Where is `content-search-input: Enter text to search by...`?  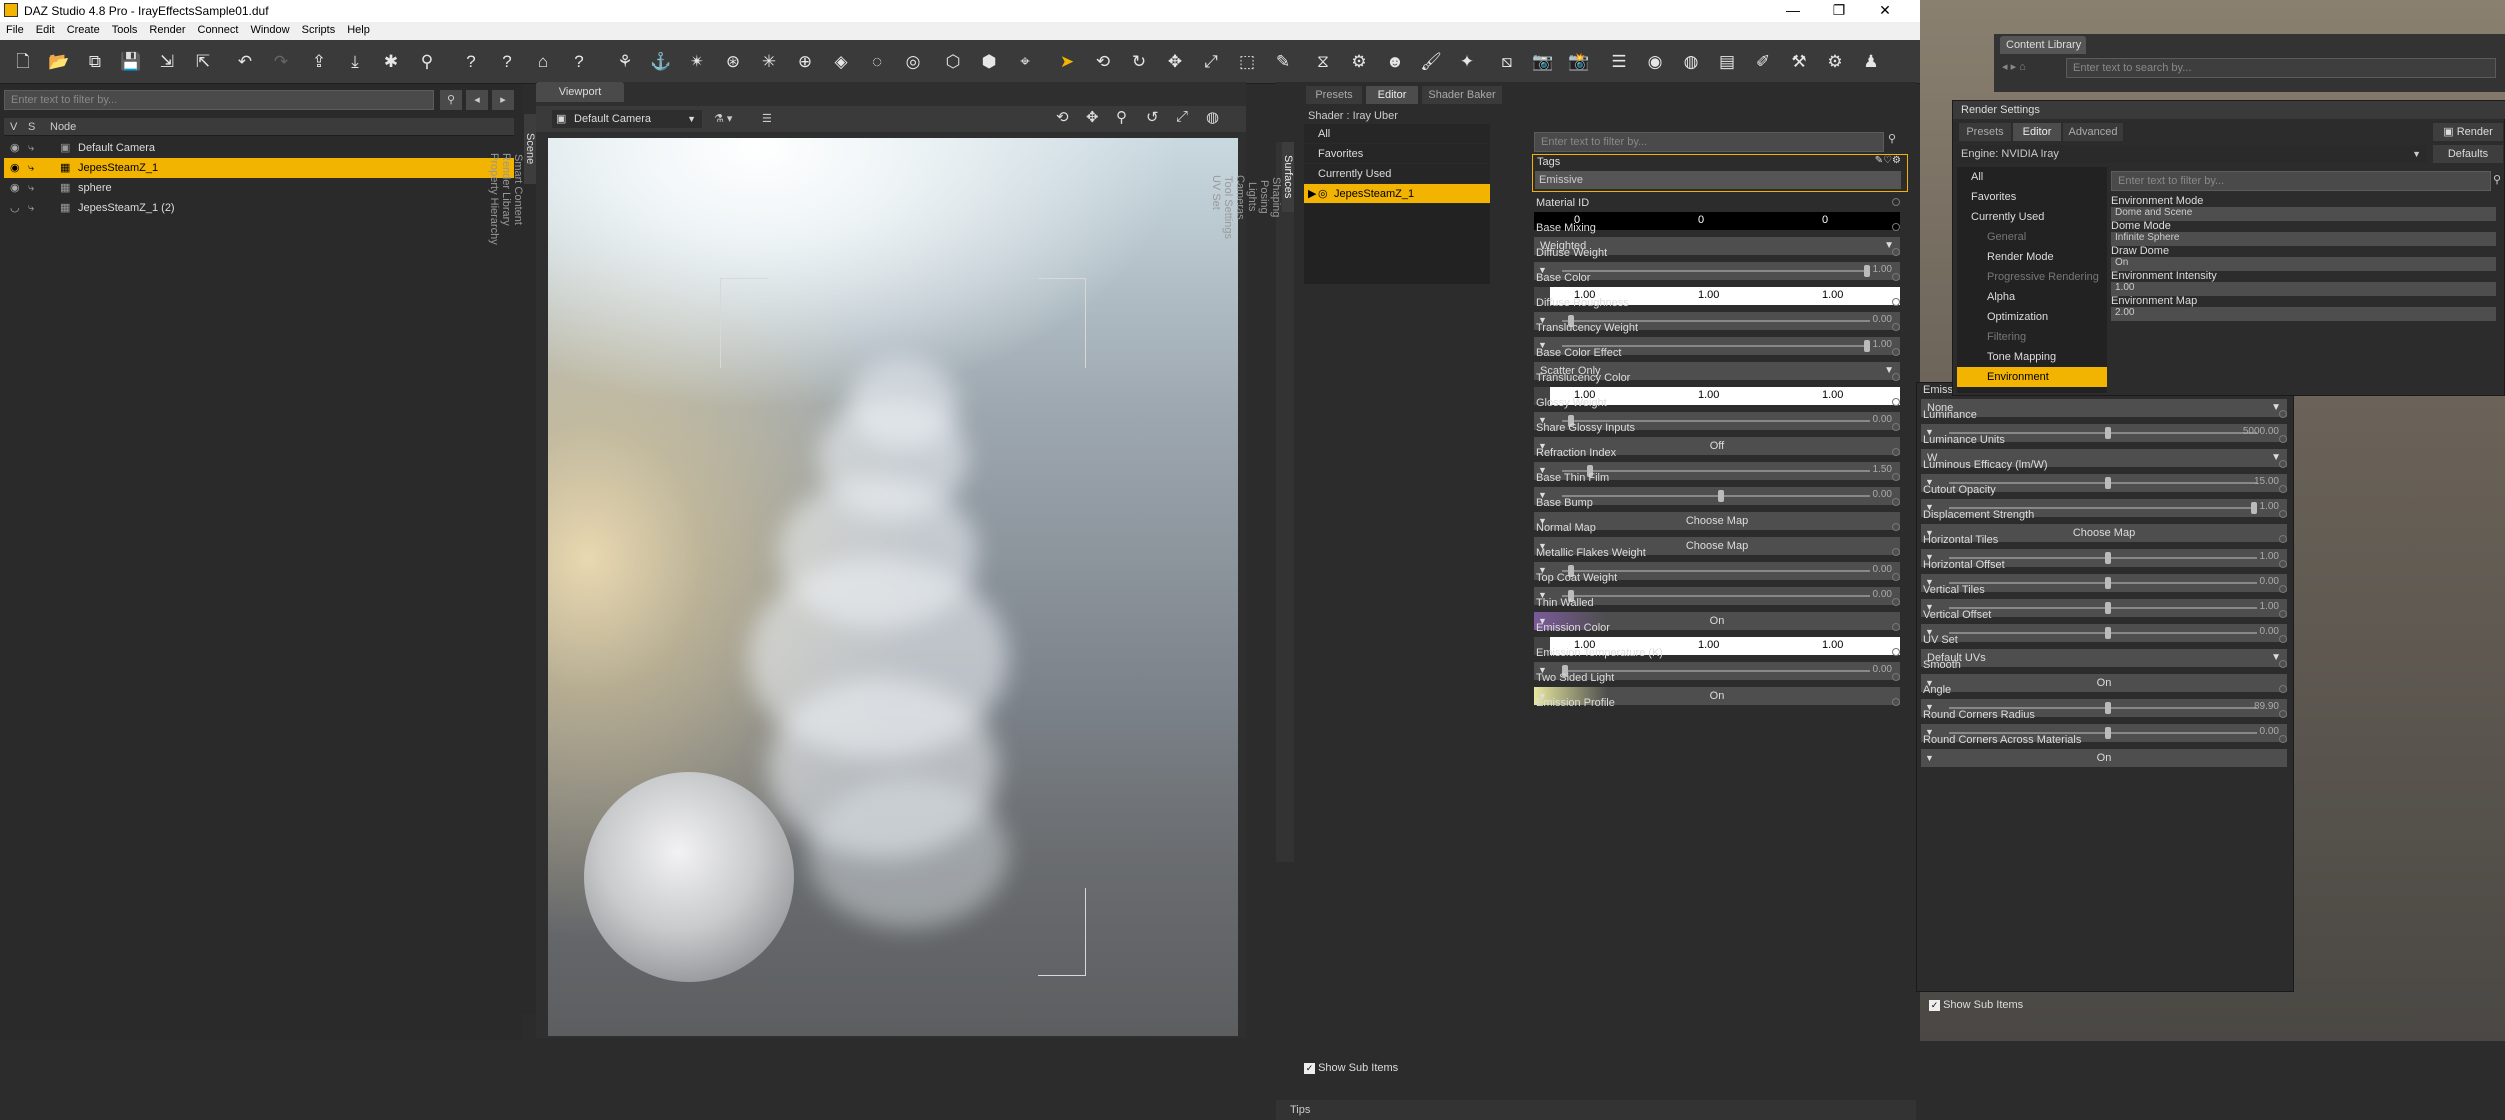 content-search-input: Enter text to search by... is located at coordinates (2281, 68).